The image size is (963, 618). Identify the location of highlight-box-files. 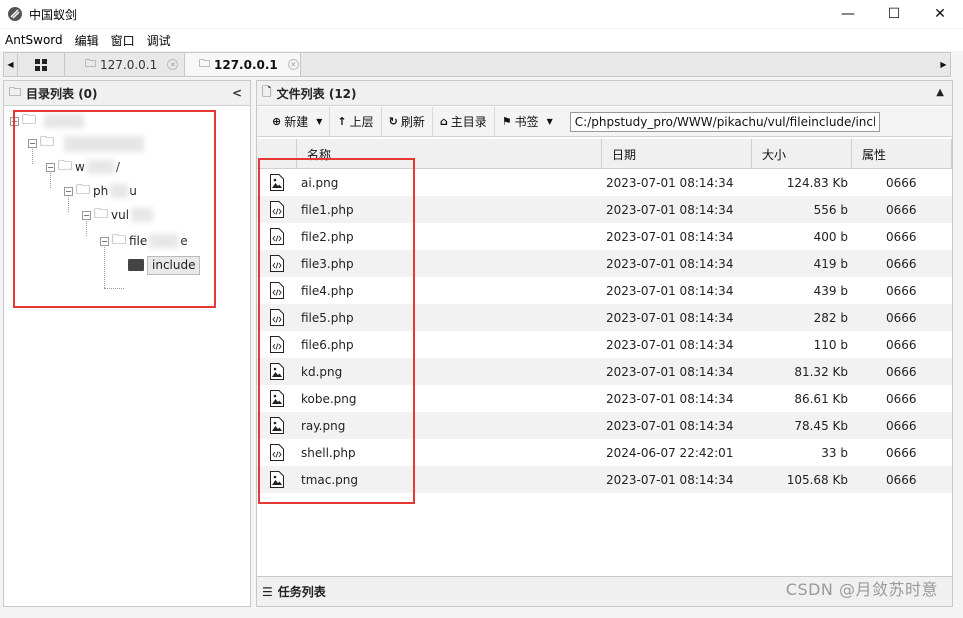
(336, 331).